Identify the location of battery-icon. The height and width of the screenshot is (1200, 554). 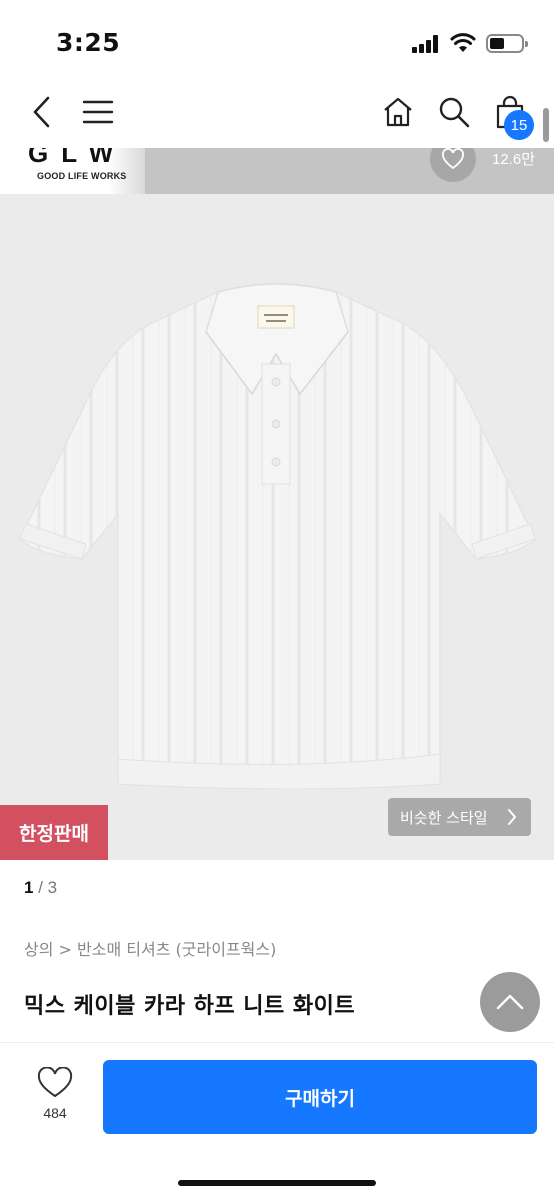
(507, 43).